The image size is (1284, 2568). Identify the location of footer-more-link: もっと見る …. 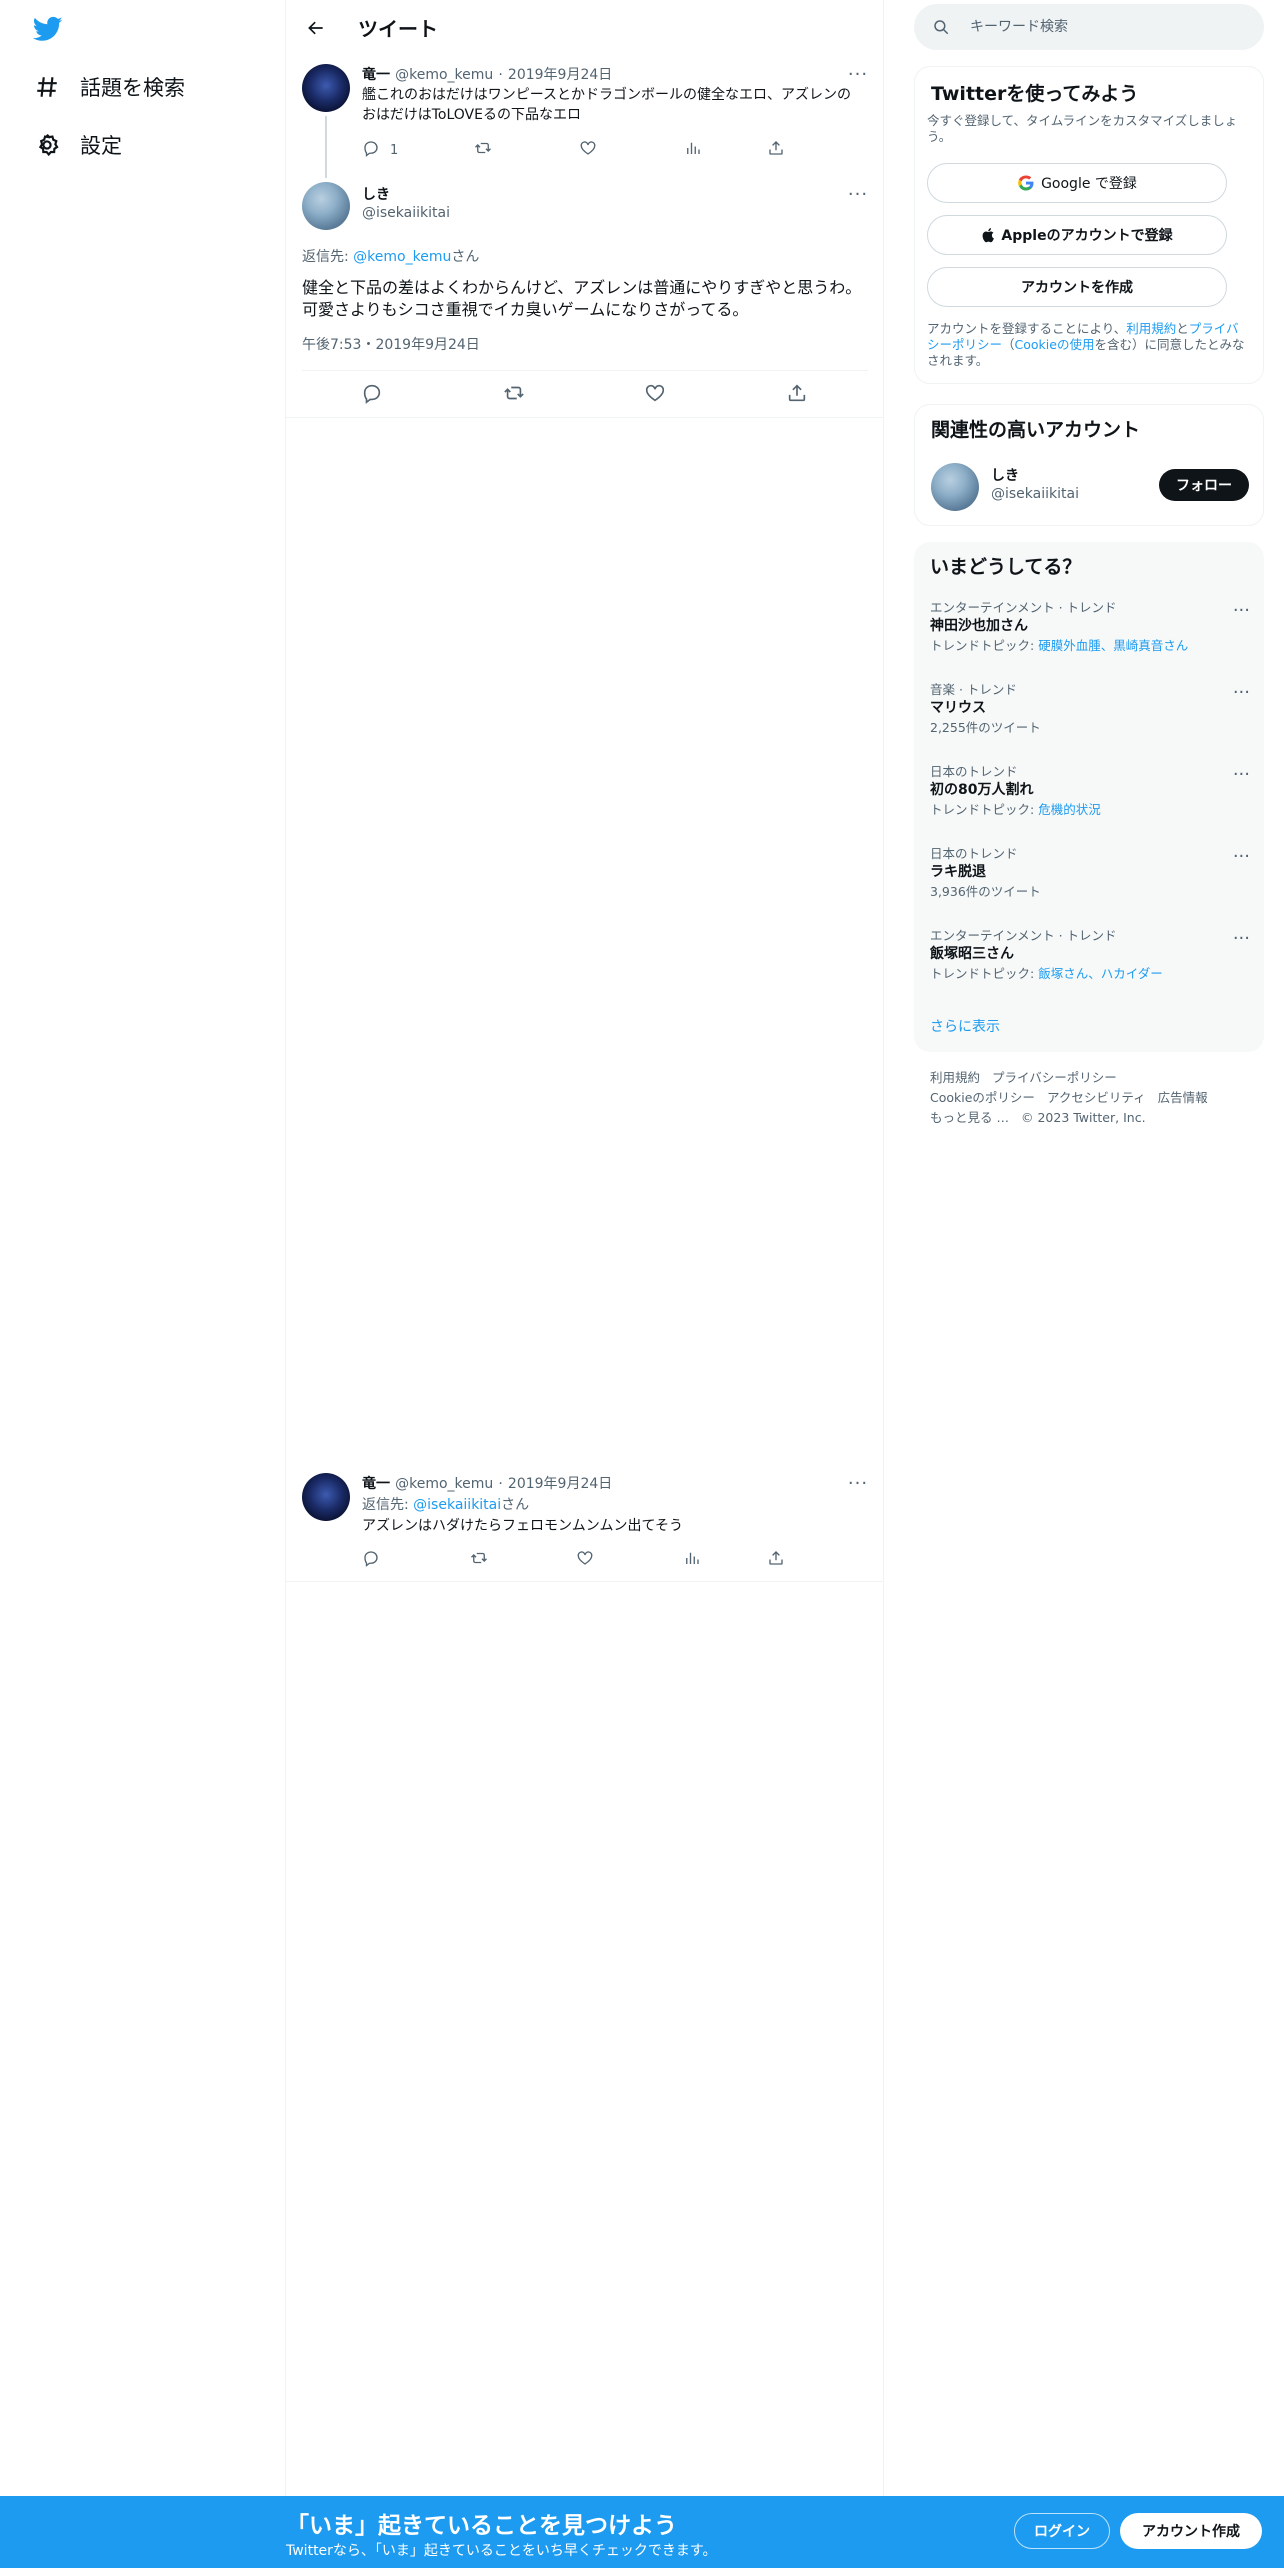
(969, 1117).